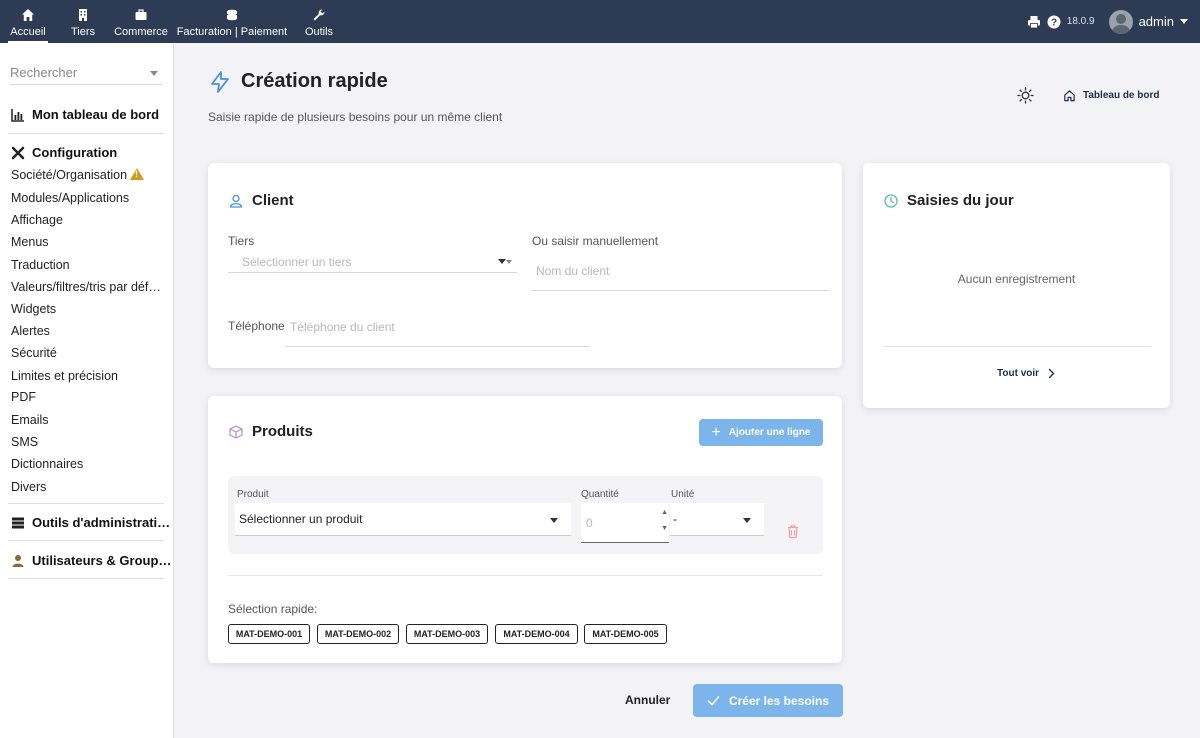 This screenshot has height=738, width=1200. Describe the element at coordinates (33, 309) in the screenshot. I see `sidebar-item-widgets: Widgets` at that location.